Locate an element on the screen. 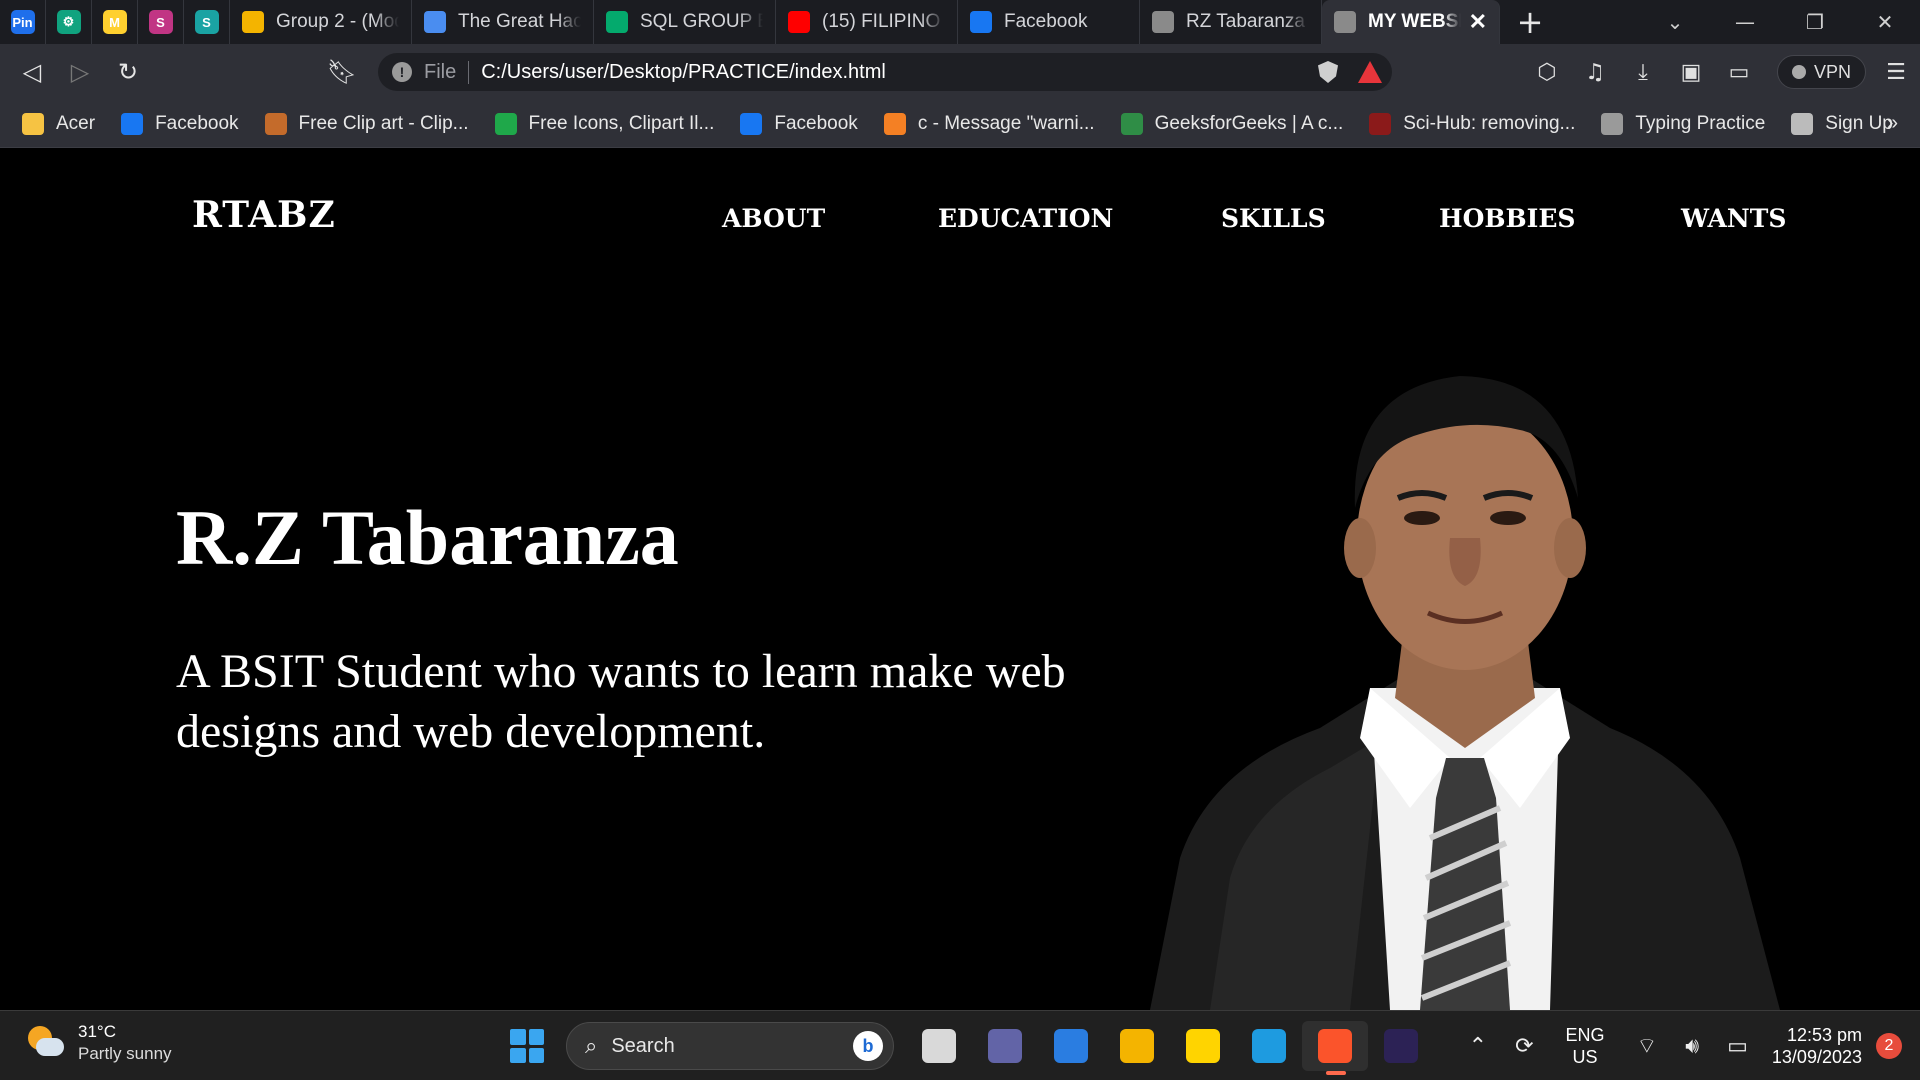 This screenshot has height=1080, width=1920. bookmark-item: Typing Practice is located at coordinates (1683, 123).